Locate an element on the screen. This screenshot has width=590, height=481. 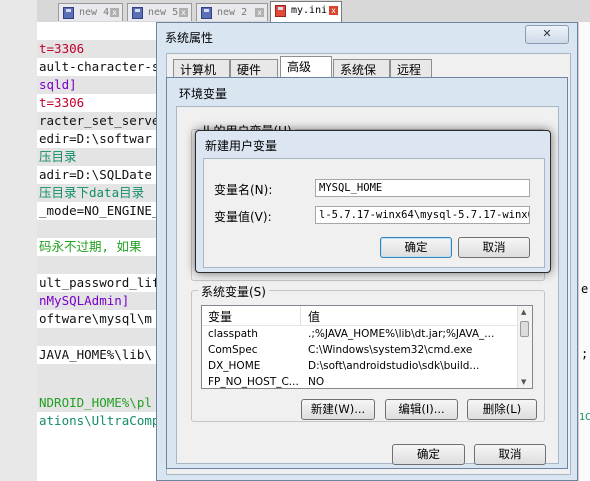
column-divider is located at coordinates (300, 315).